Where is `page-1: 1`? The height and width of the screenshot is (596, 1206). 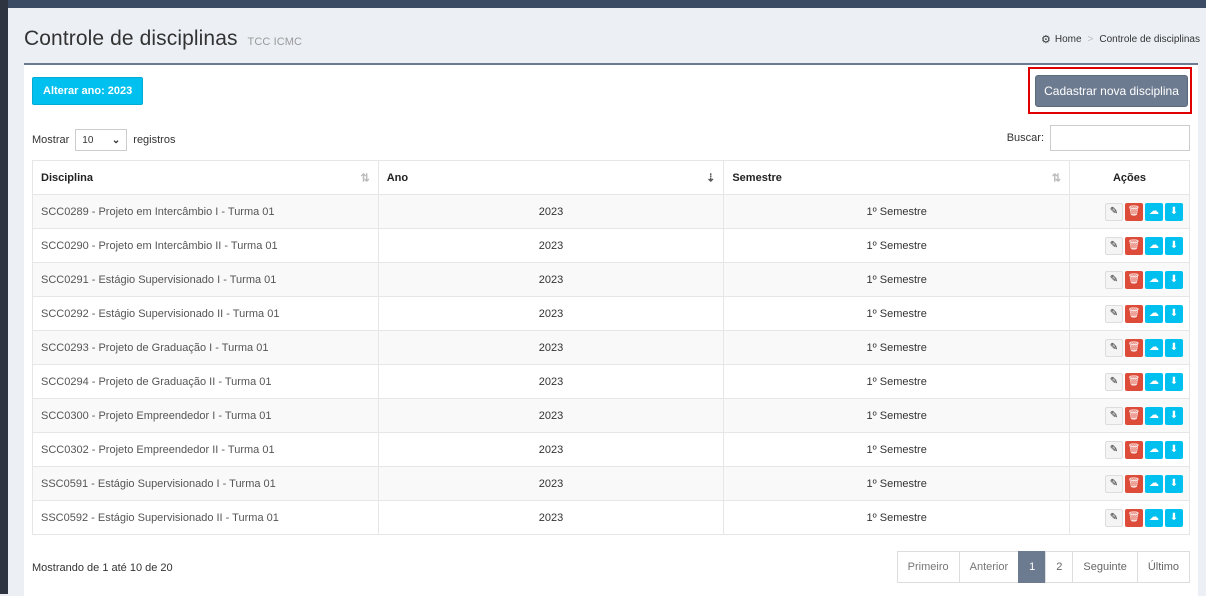
page-1: 1 is located at coordinates (1032, 567).